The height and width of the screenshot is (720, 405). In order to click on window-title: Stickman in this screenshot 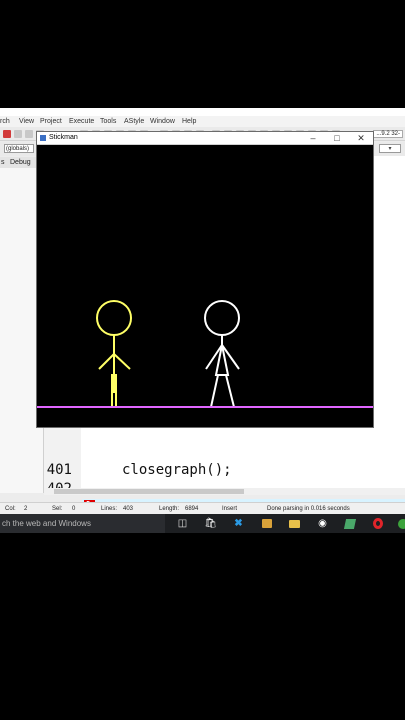, I will do `click(63, 137)`.